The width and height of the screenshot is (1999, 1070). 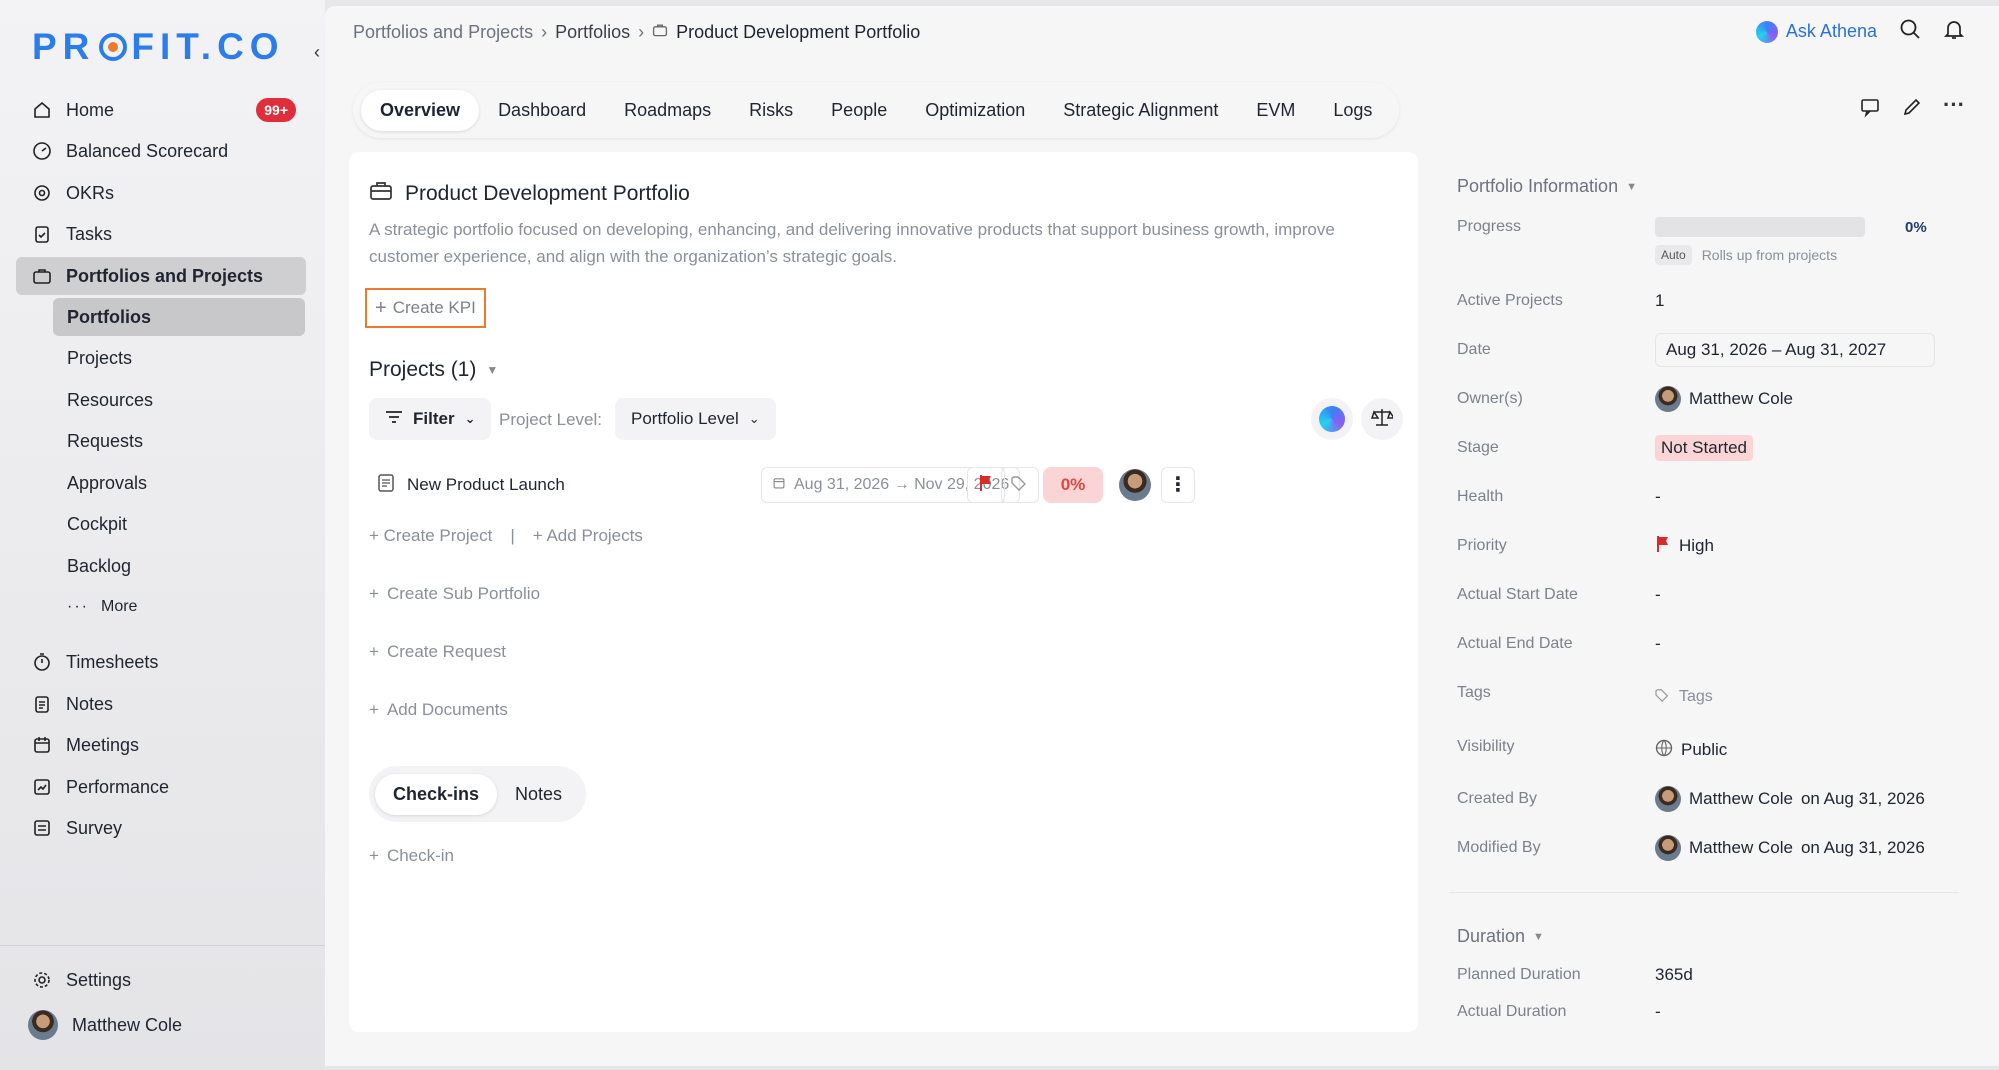 I want to click on tab-notes: Notes, so click(x=538, y=794).